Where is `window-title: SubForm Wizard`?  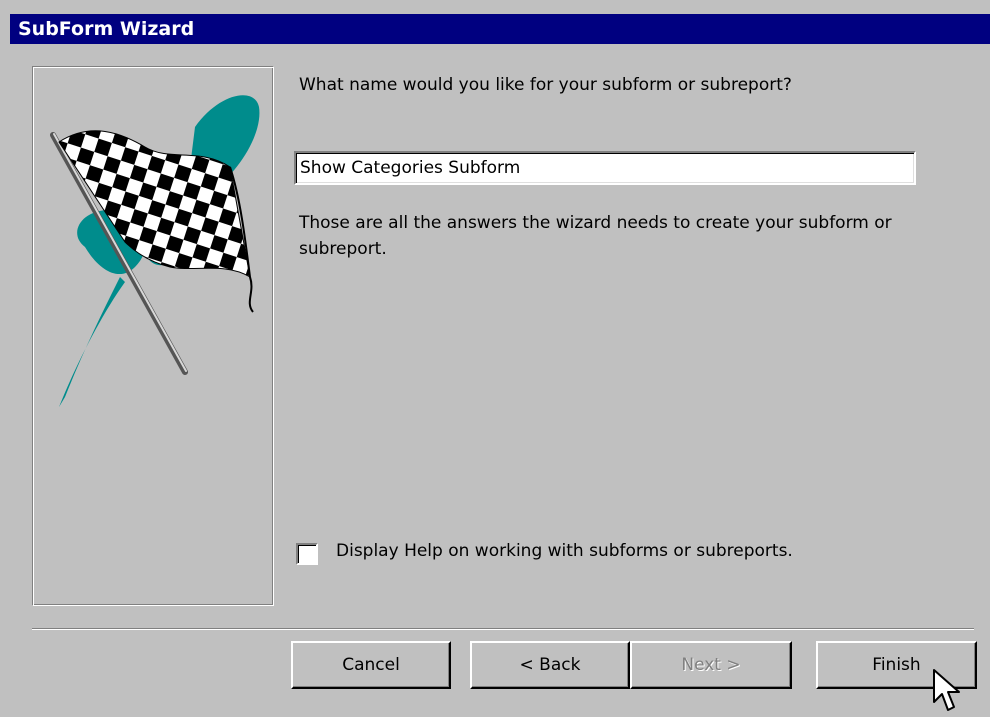 window-title: SubForm Wizard is located at coordinates (106, 29).